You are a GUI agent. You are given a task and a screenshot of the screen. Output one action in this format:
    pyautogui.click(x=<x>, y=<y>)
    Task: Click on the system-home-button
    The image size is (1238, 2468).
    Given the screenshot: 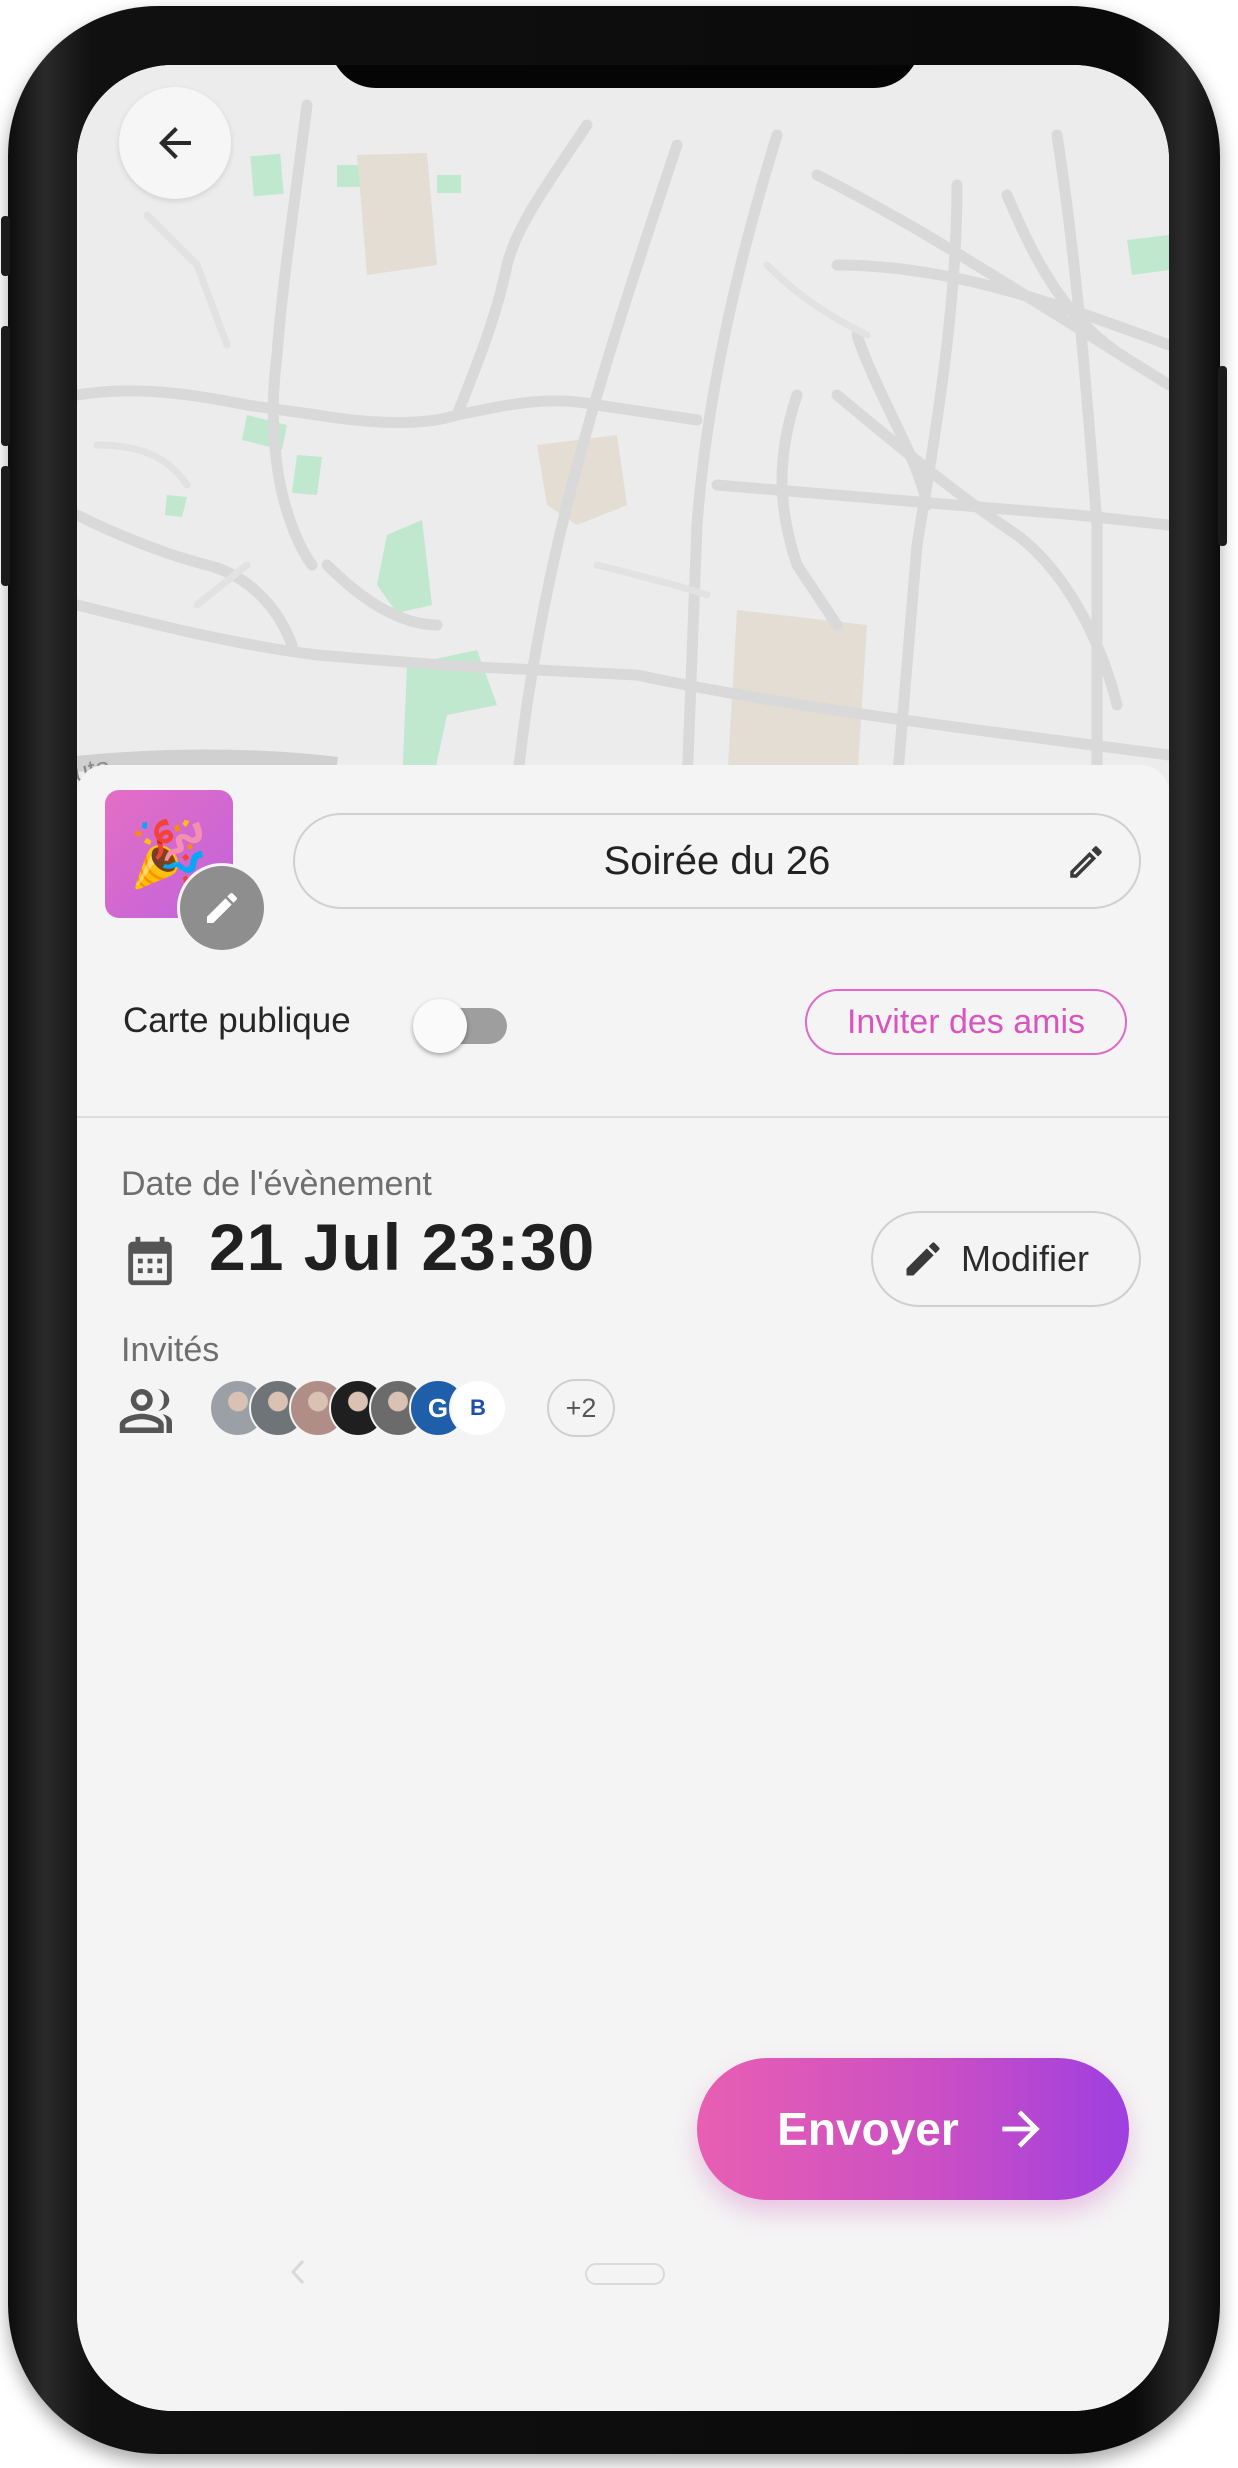 What is the action you would take?
    pyautogui.click(x=625, y=2274)
    